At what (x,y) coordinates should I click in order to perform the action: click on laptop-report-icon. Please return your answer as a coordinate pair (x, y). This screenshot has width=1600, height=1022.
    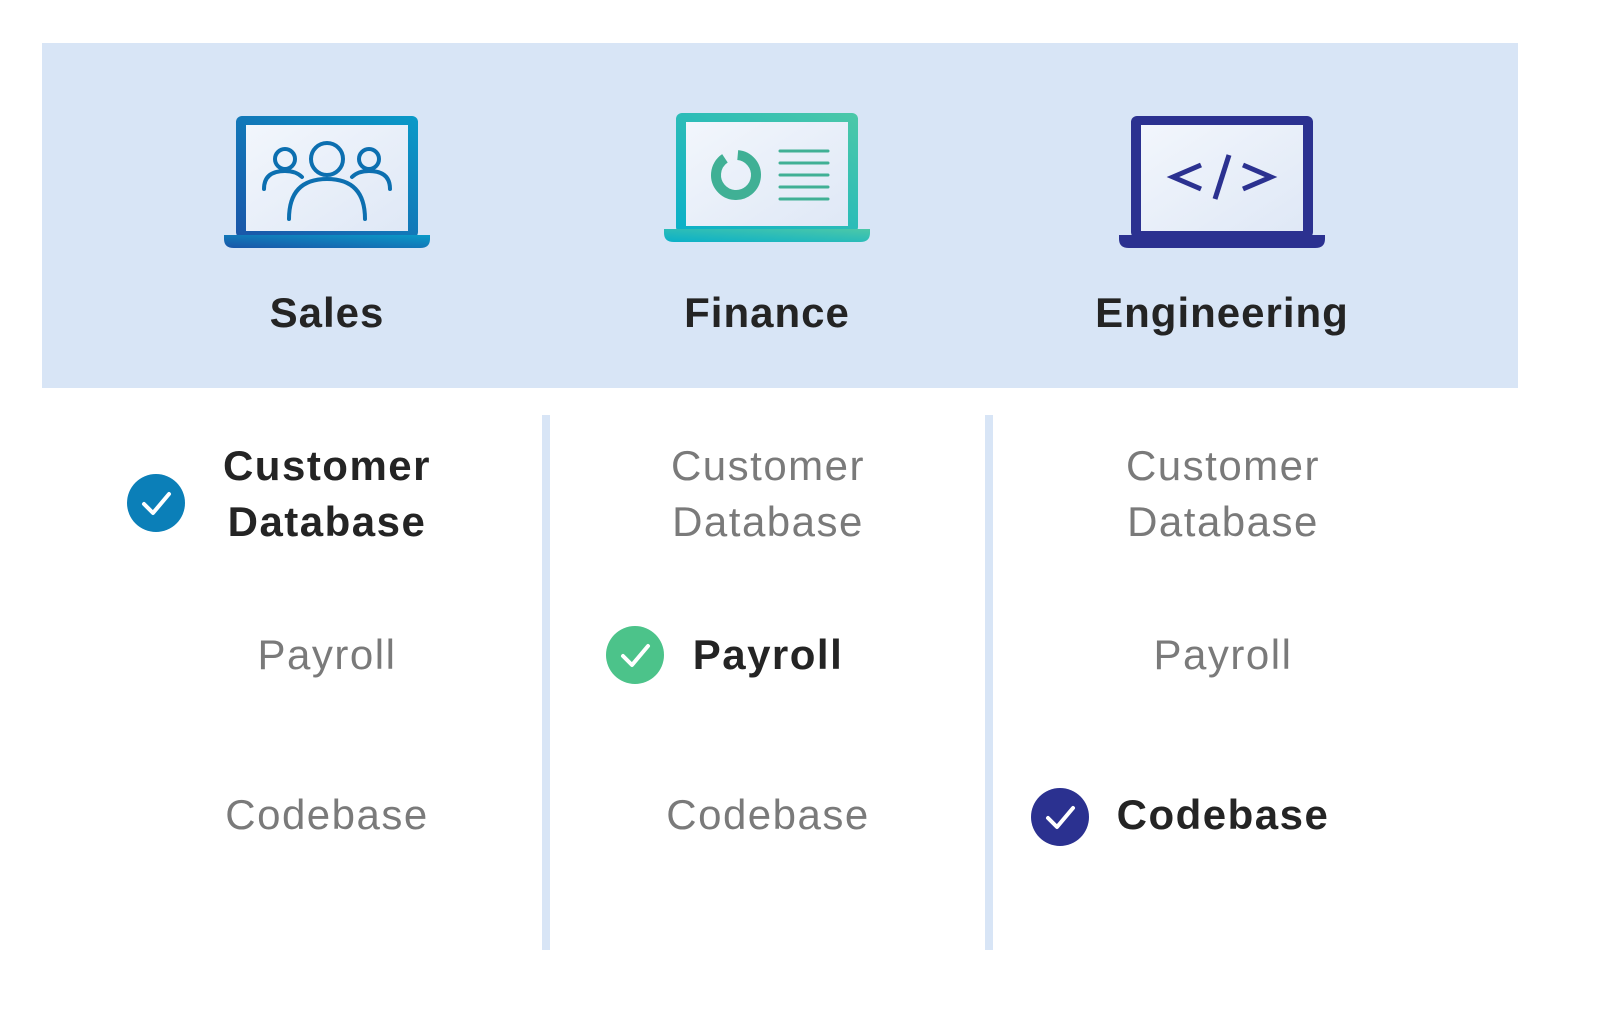
    Looking at the image, I should click on (767, 177).